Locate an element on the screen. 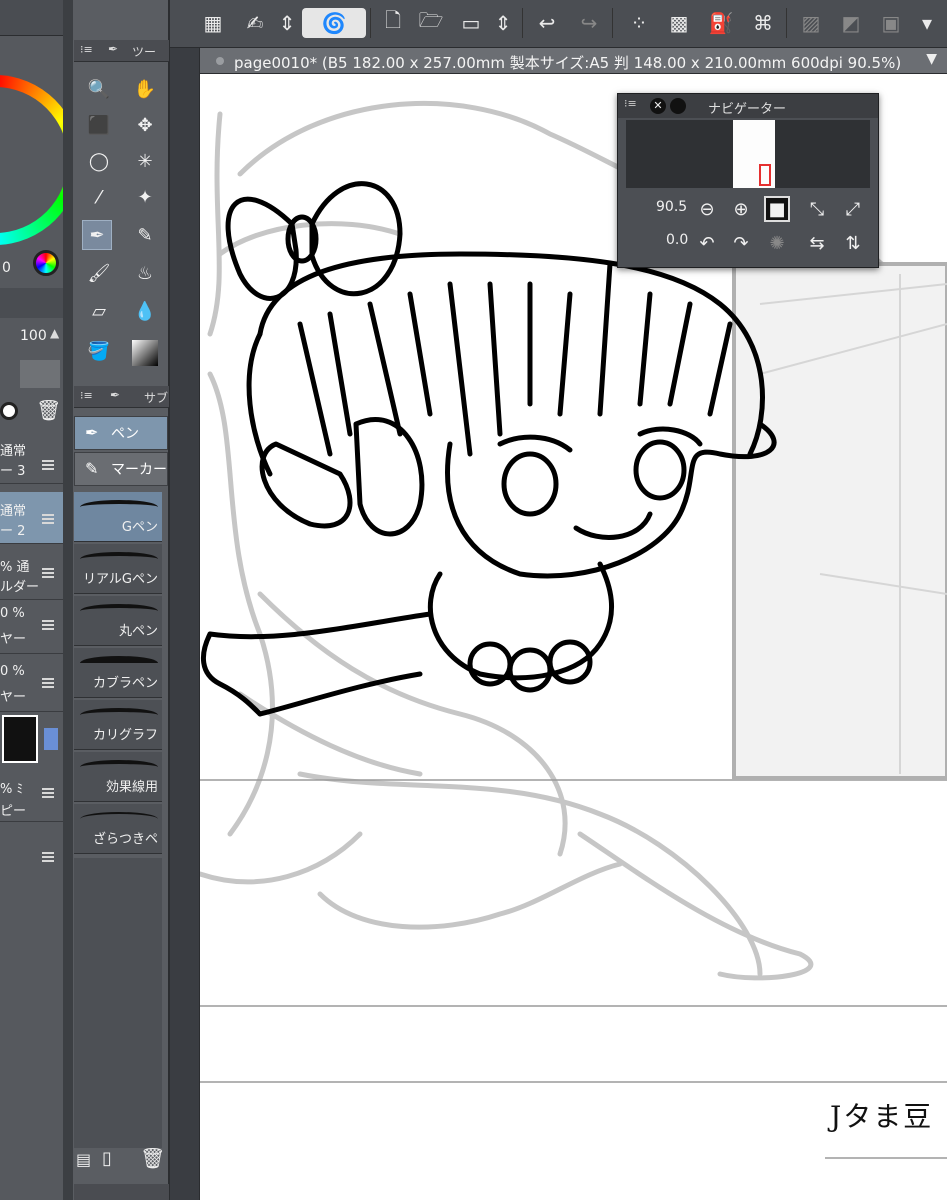  tab-close-icon is located at coordinates (220, 61).